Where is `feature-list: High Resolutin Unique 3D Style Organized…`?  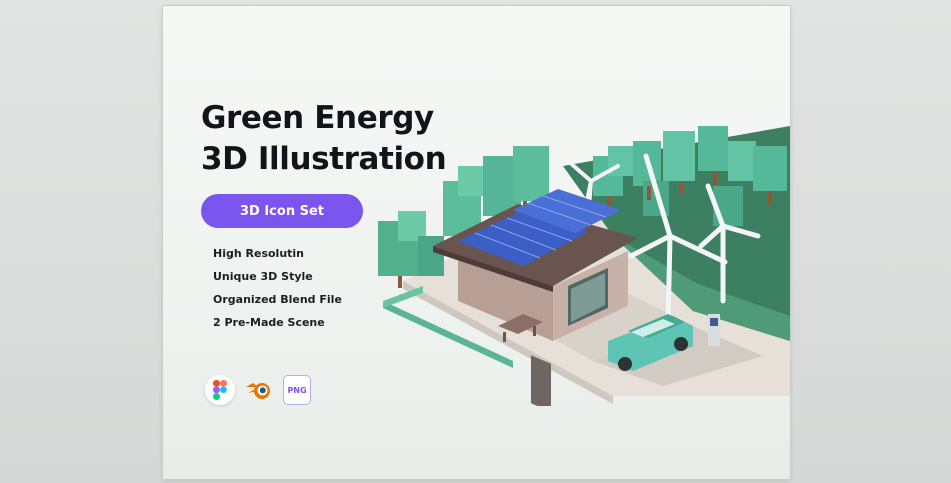
feature-list: High Resolutin Unique 3D Style Organized… is located at coordinates (277, 288).